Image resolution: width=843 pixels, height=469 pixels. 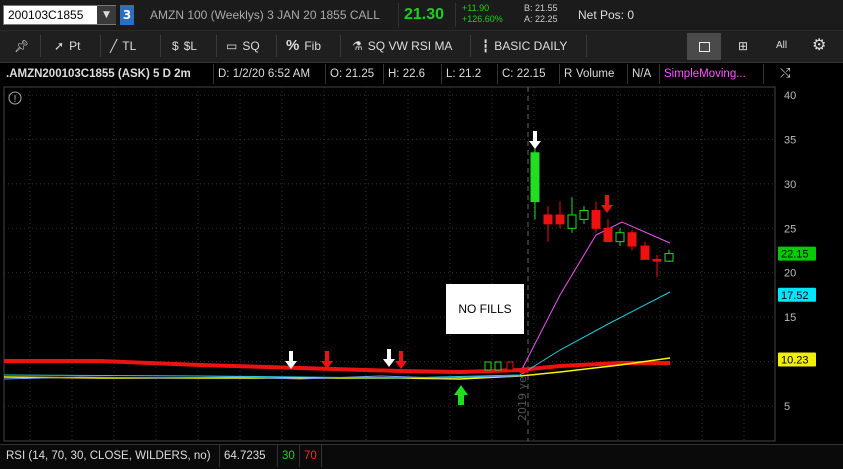 What do you see at coordinates (795, 361) in the screenshot?
I see `price-label-text: 10.23` at bounding box center [795, 361].